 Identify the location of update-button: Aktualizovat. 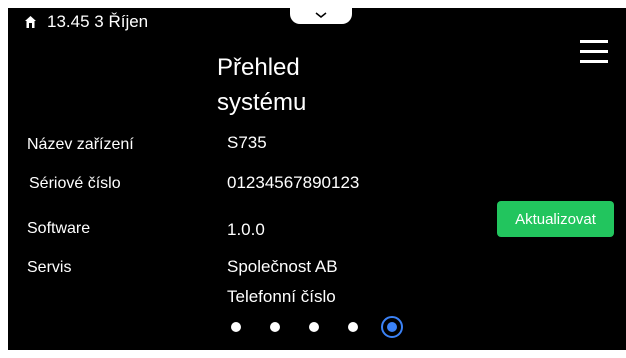
(555, 219).